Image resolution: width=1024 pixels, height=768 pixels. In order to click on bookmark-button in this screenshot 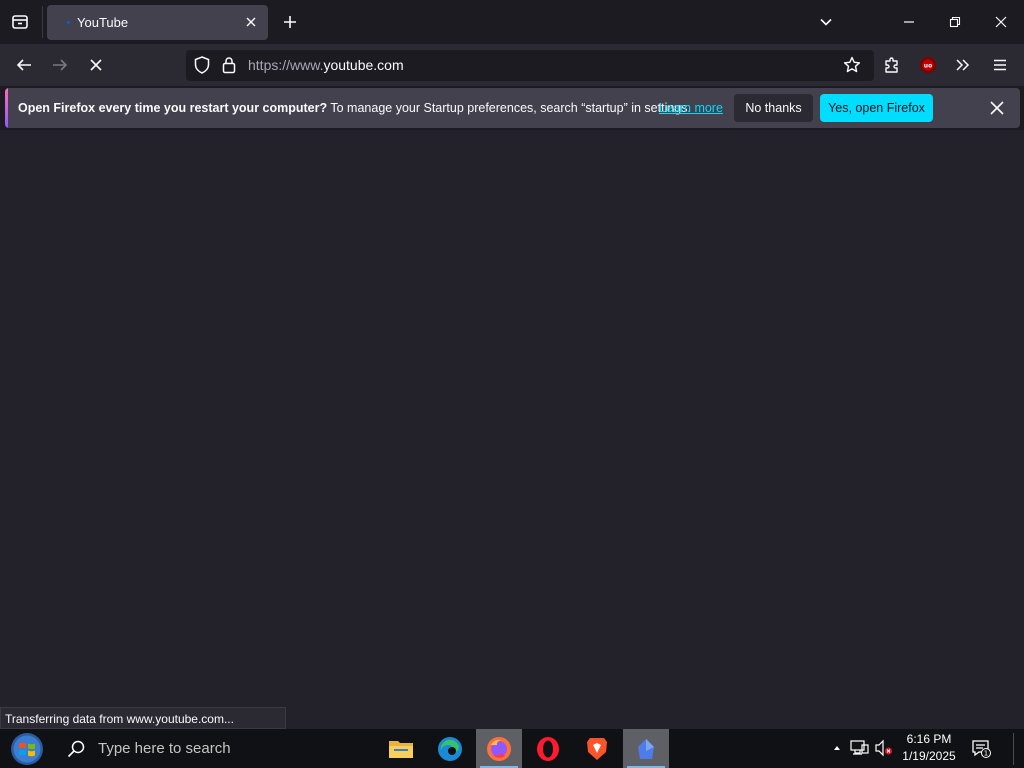, I will do `click(852, 65)`.